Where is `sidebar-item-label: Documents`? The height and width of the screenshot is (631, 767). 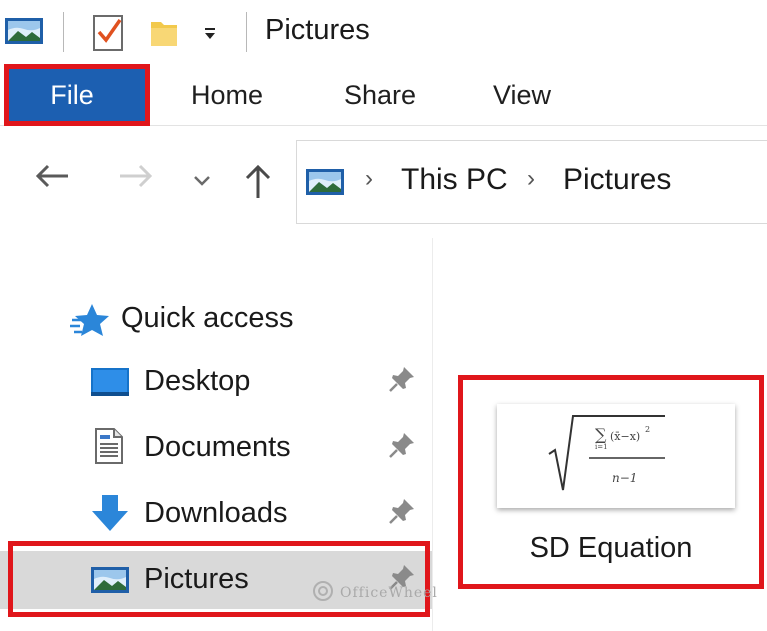
sidebar-item-label: Documents is located at coordinates (217, 447).